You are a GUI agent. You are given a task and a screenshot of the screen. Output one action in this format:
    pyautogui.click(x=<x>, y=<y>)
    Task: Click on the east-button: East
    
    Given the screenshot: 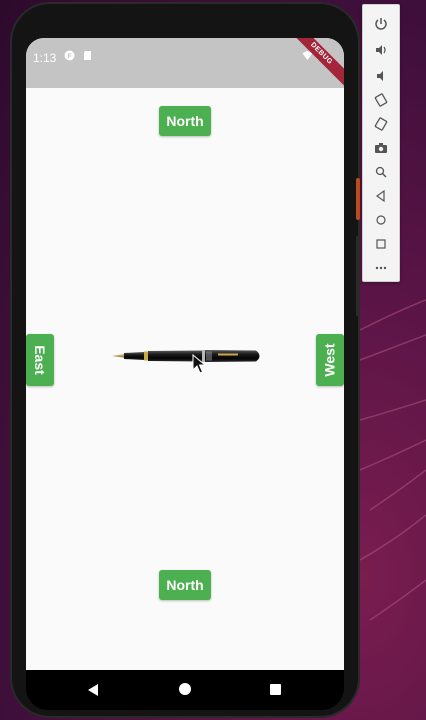 What is the action you would take?
    pyautogui.click(x=40, y=360)
    